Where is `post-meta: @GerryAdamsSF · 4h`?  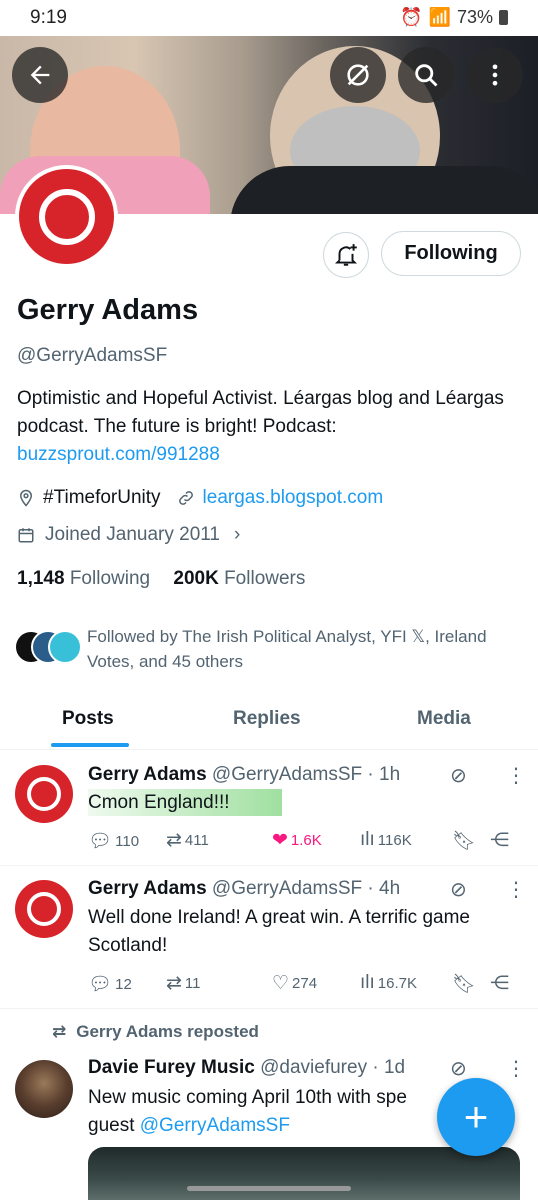
post-meta: @GerryAdamsSF · 4h is located at coordinates (306, 888).